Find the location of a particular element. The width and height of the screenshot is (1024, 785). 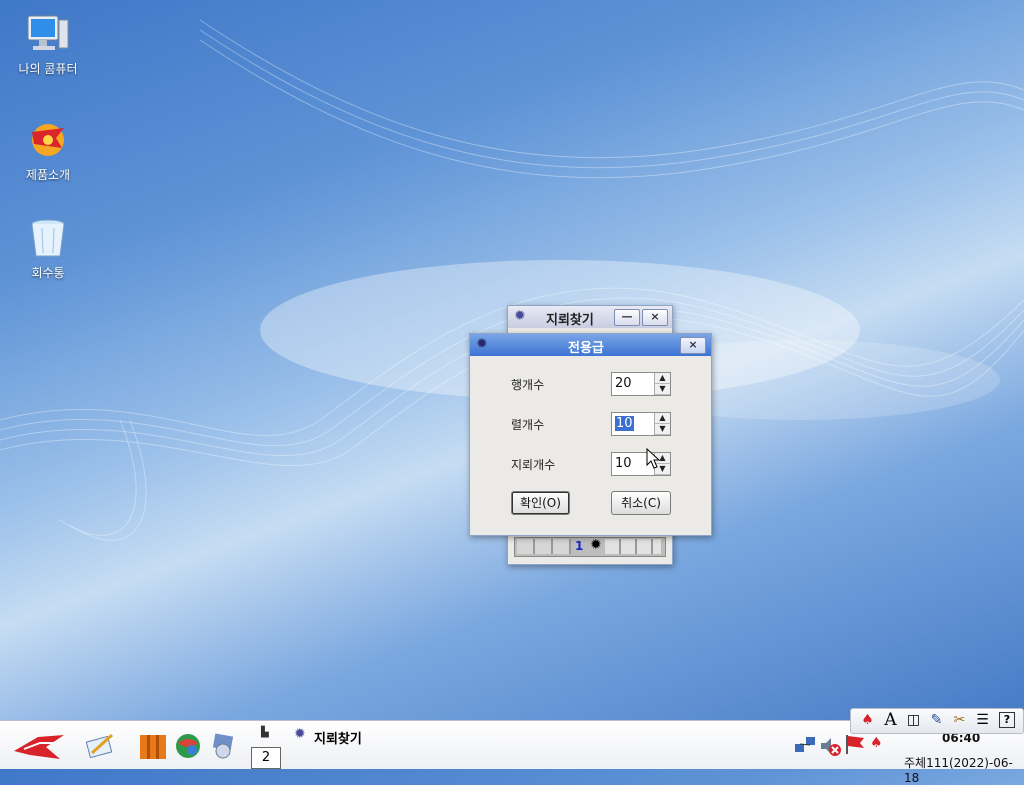

tools-icon: ✂ is located at coordinates (959, 720).